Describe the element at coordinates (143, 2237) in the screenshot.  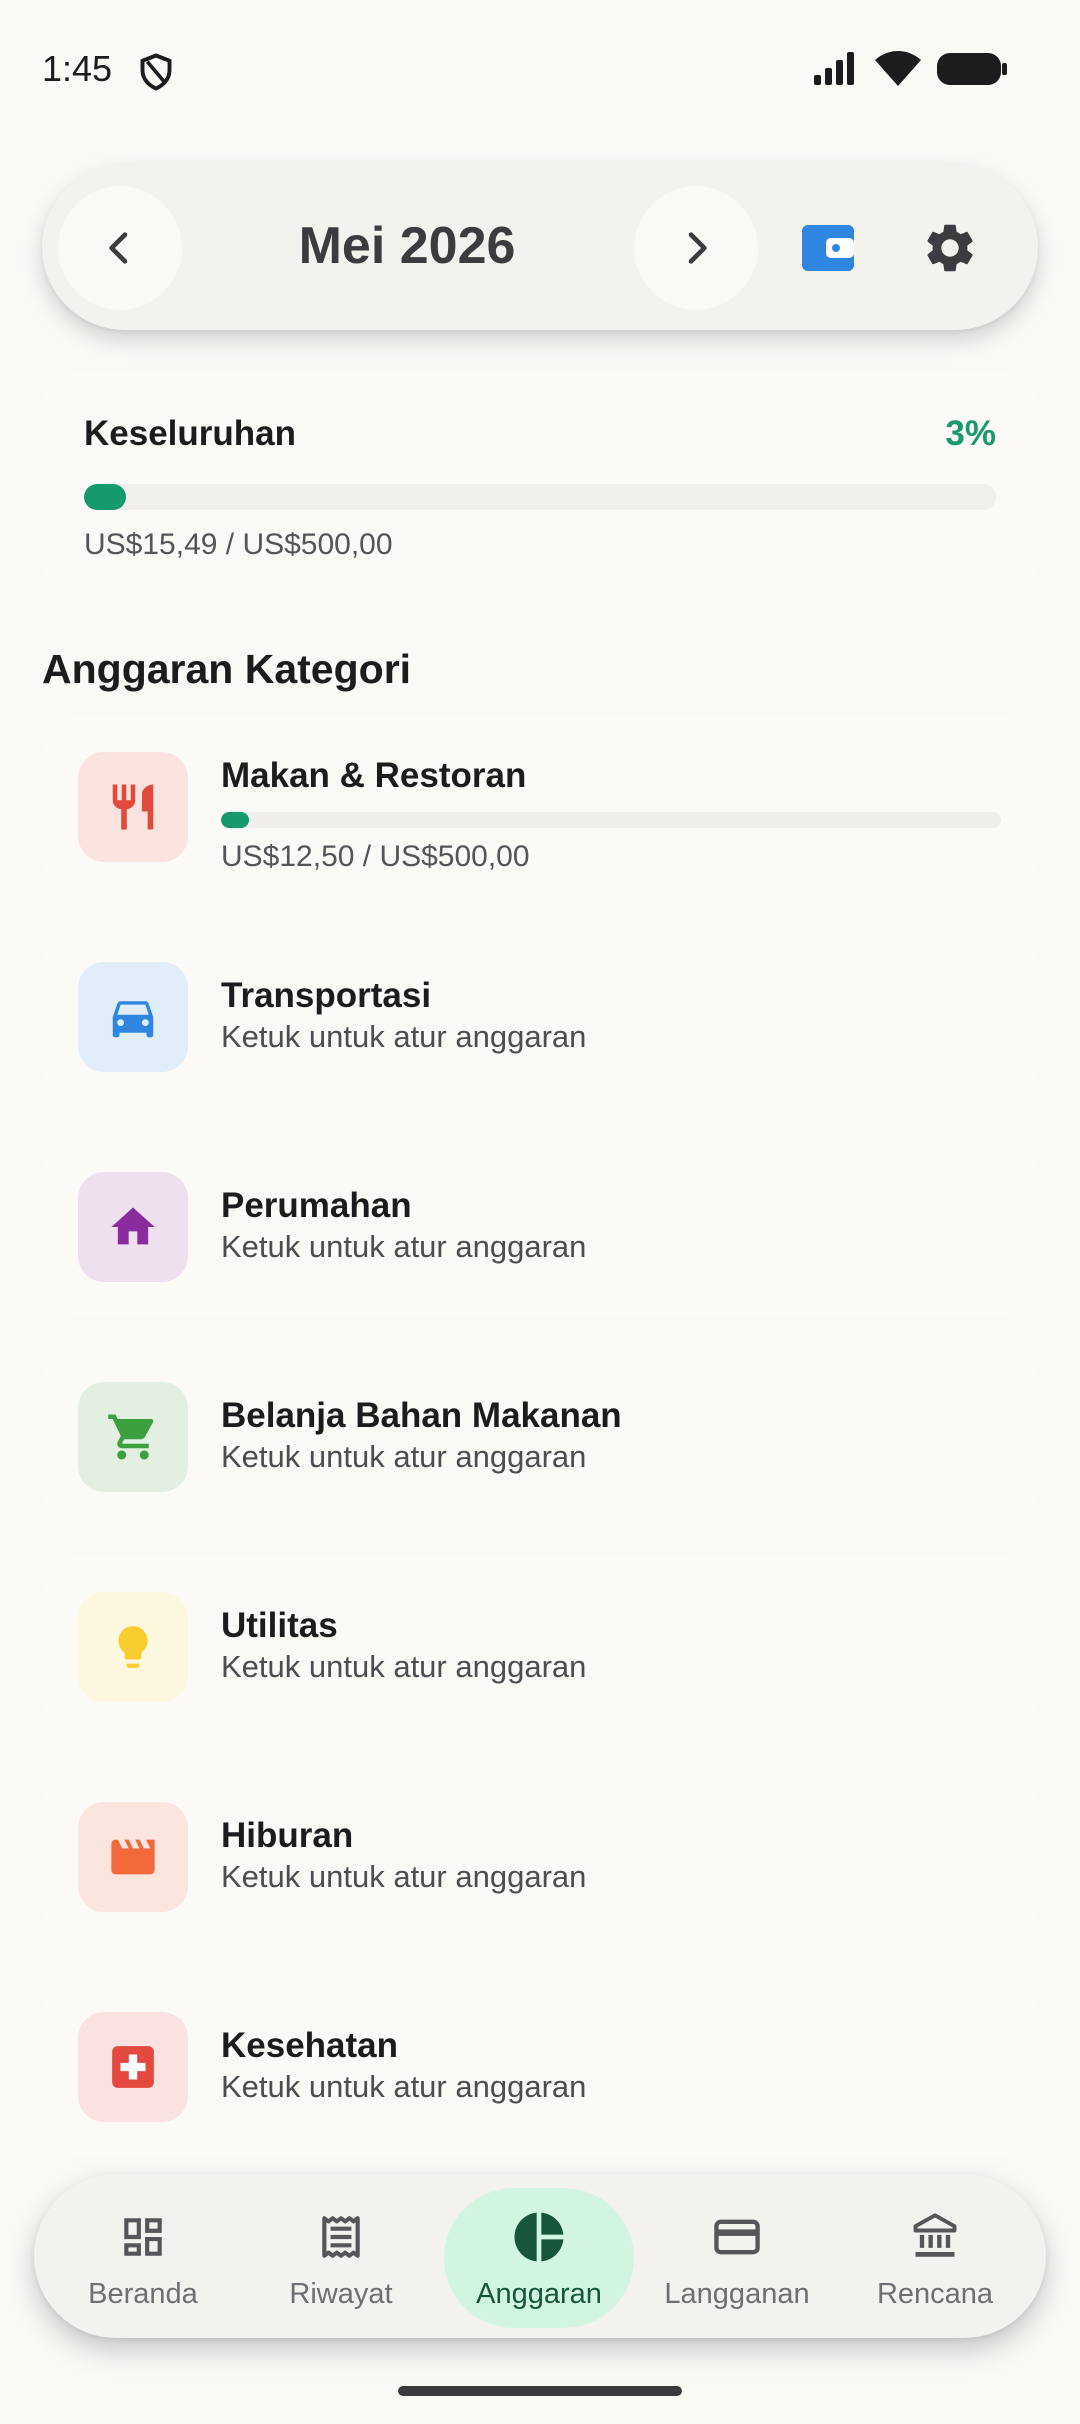
I see `dashboard-icon` at that location.